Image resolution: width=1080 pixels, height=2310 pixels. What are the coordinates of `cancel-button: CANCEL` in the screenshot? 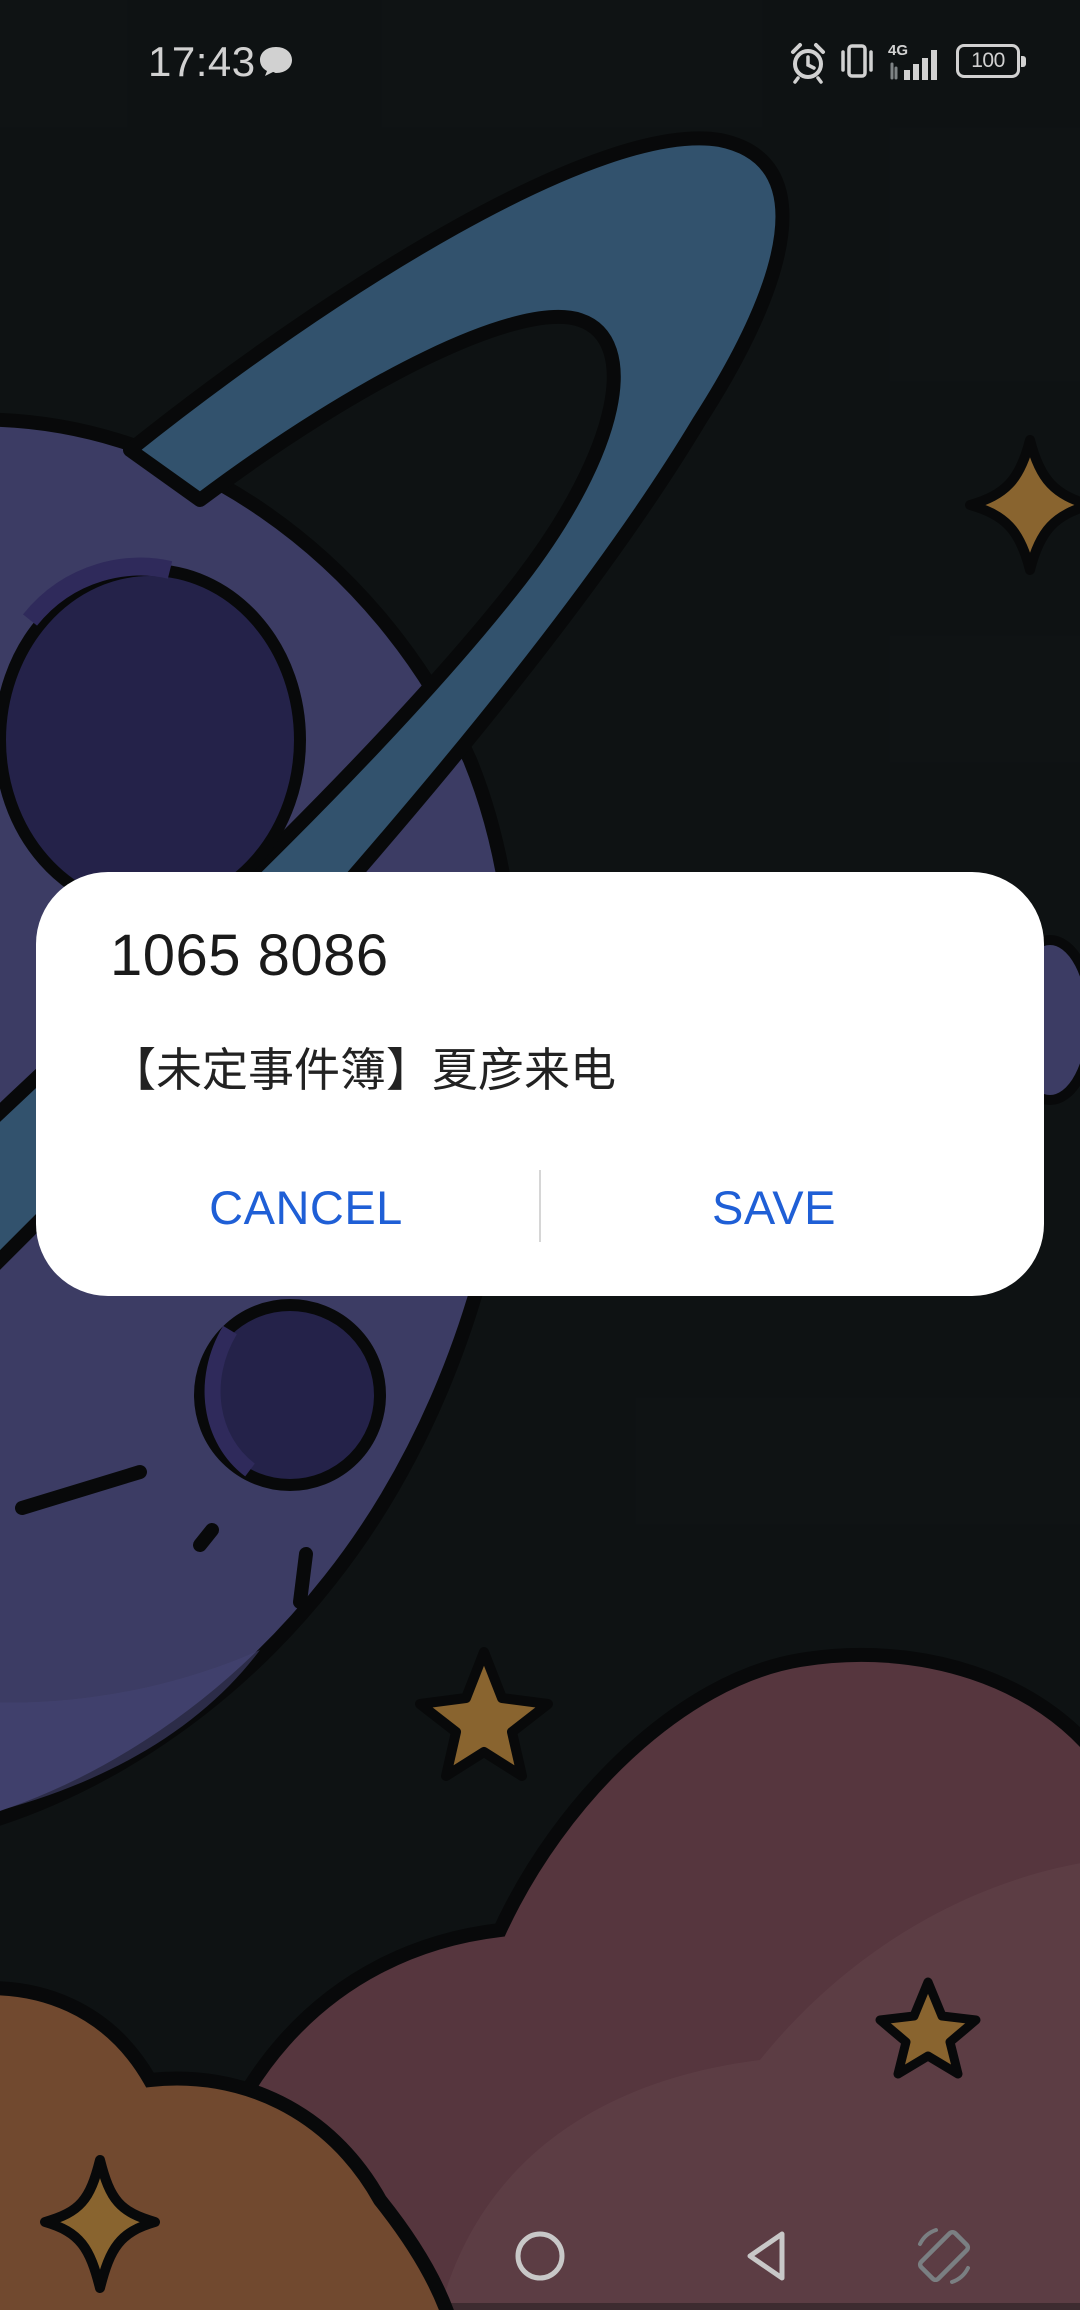 It's located at (306, 1207).